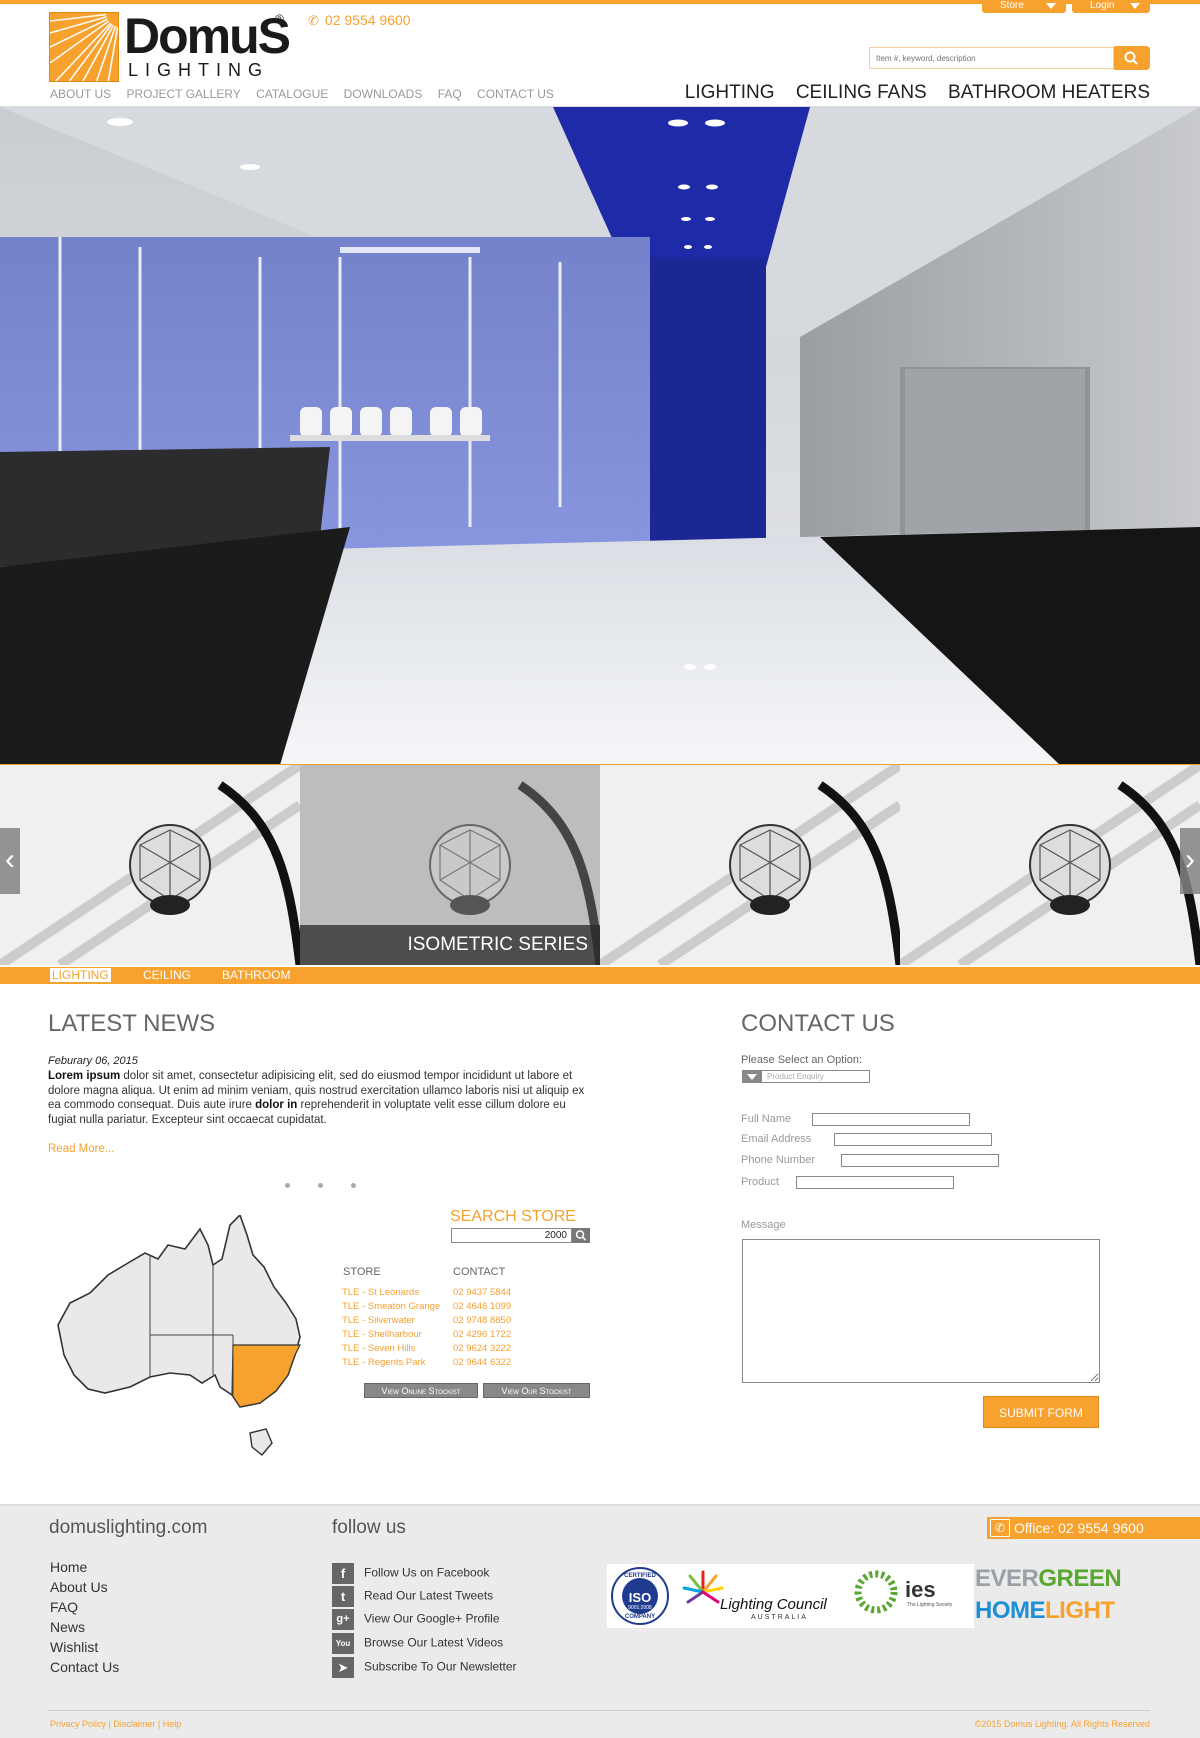 This screenshot has height=1738, width=1200. I want to click on store-phone: 02 9624 3222, so click(482, 1348).